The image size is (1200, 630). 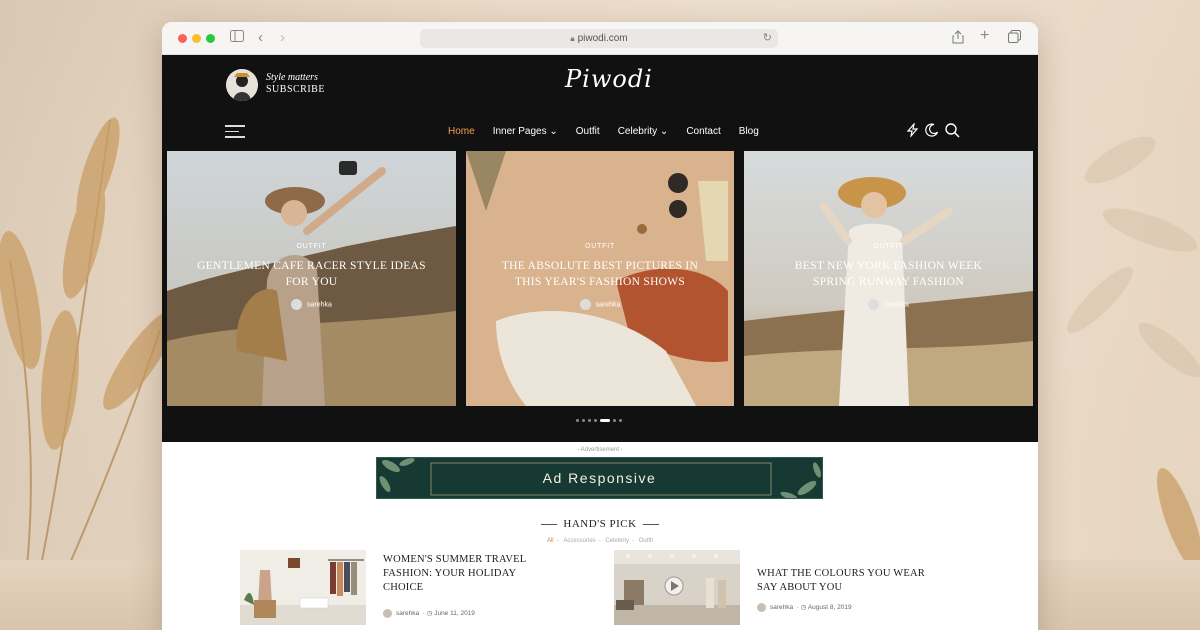 What do you see at coordinates (454, 614) in the screenshot?
I see `post-date: June 11, 2019` at bounding box center [454, 614].